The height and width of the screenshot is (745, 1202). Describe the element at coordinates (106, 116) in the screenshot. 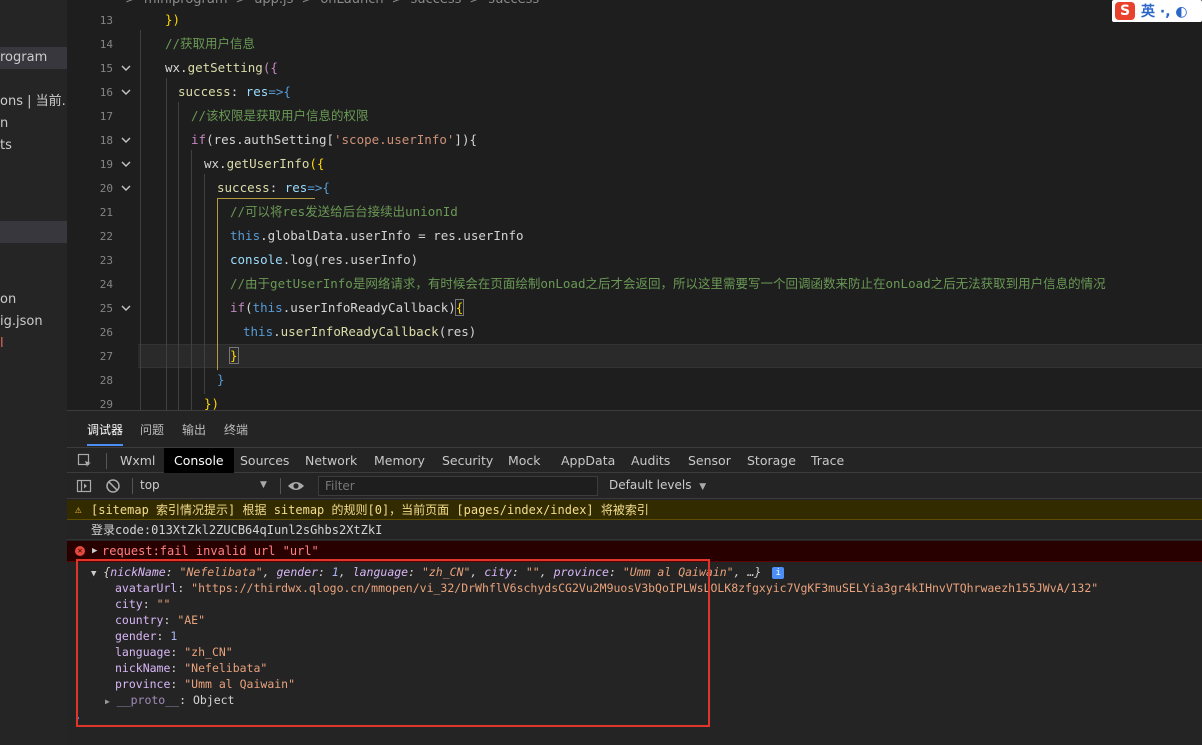

I see `line-number: 17` at that location.